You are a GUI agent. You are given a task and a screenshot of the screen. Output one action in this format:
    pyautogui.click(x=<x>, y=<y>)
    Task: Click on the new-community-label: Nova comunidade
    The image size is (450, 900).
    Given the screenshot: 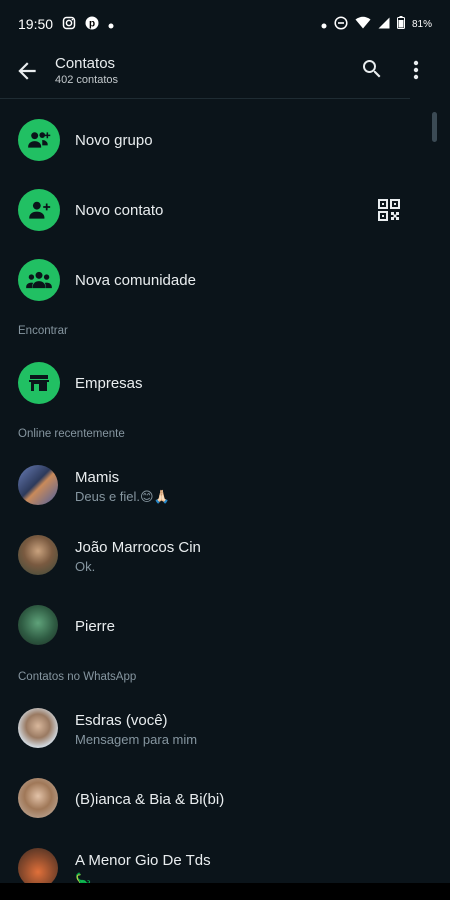 What is the action you would take?
    pyautogui.click(x=135, y=280)
    